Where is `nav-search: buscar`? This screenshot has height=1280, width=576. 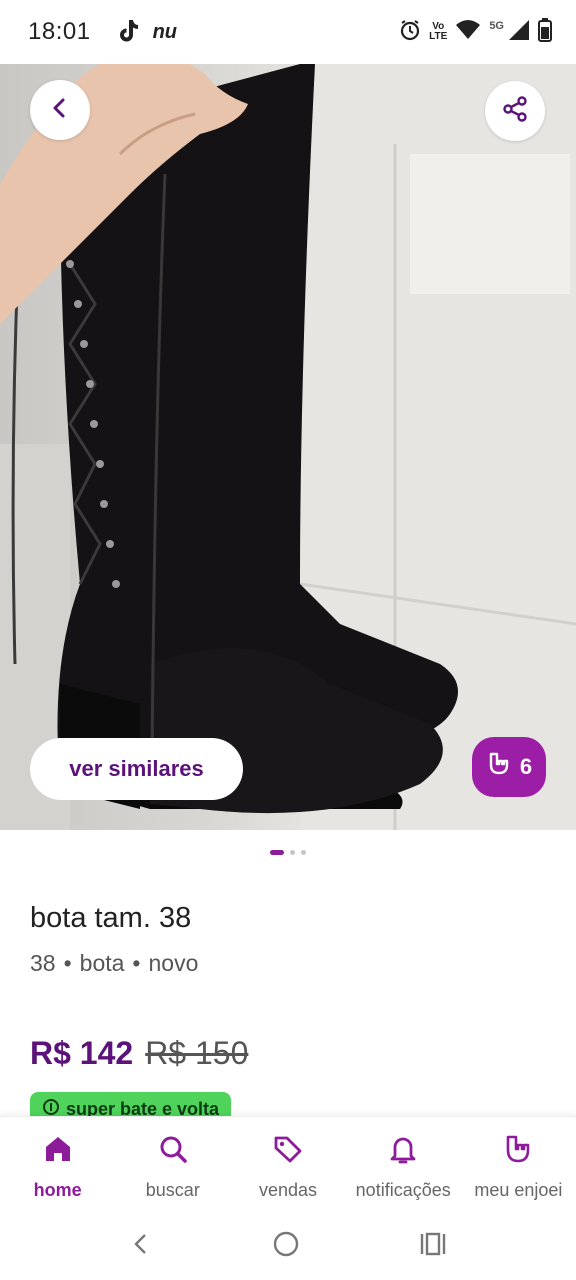 nav-search: buscar is located at coordinates (172, 1164).